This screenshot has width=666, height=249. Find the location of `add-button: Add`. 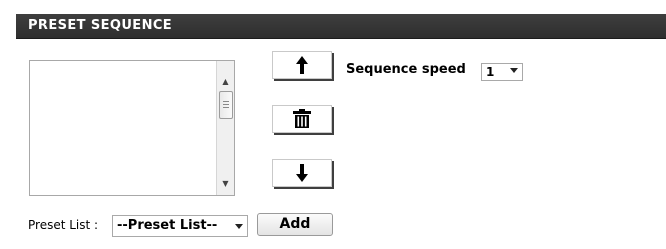

add-button: Add is located at coordinates (295, 224).